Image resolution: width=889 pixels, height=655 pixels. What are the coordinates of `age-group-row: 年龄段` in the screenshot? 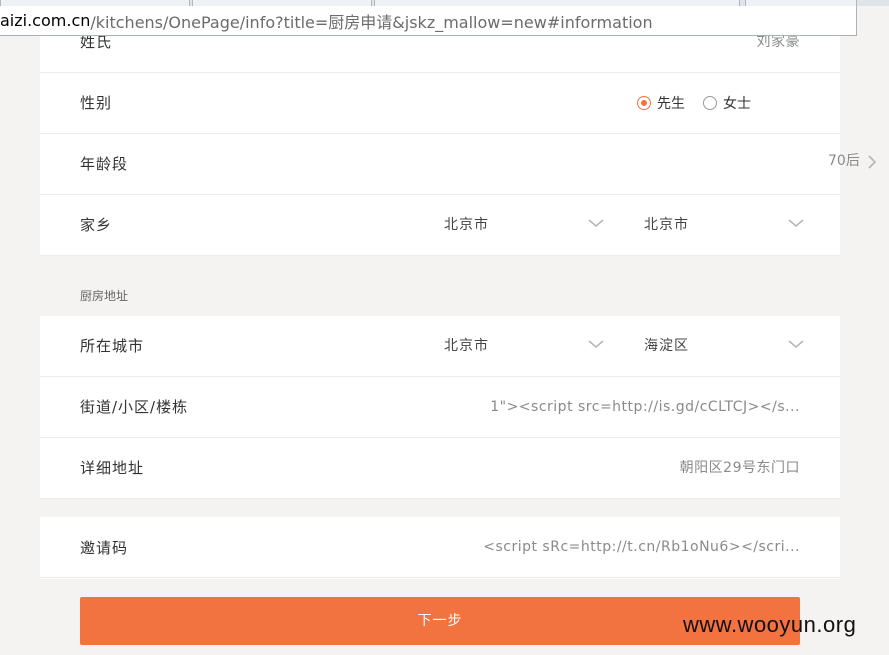 It's located at (440, 164).